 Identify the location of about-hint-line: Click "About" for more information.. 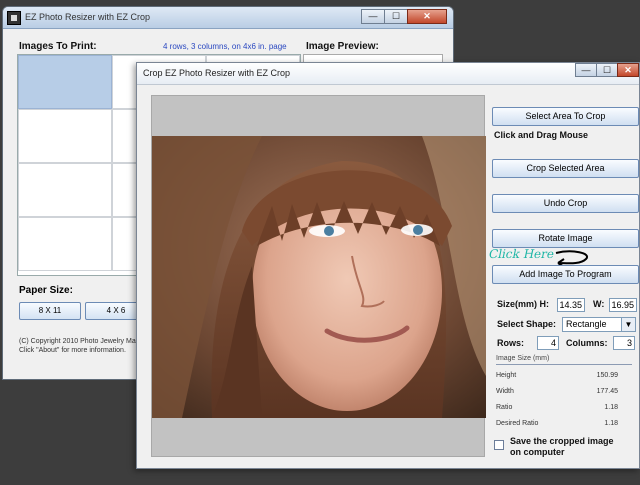
(72, 350).